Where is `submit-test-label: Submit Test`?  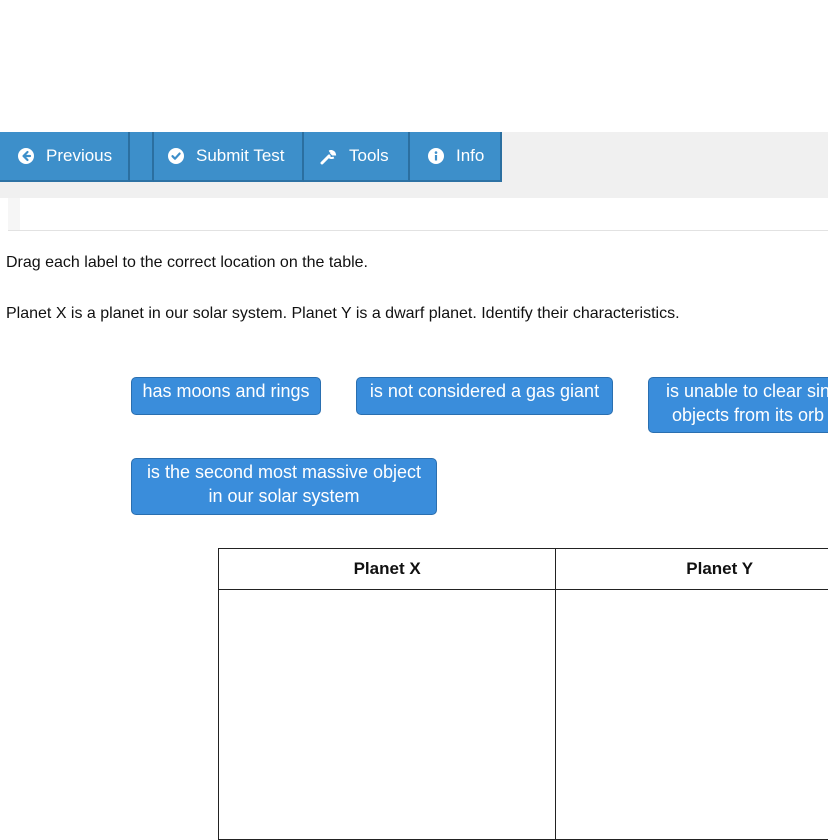 submit-test-label: Submit Test is located at coordinates (240, 155).